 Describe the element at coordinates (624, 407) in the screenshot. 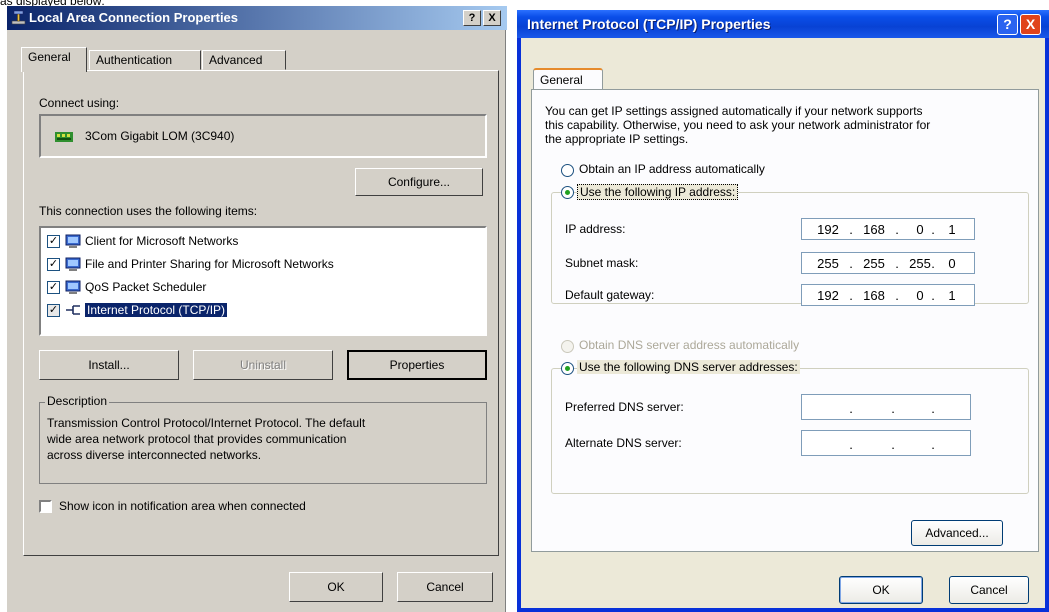

I see `preferred-dns-label: Preferred DNS server:` at that location.